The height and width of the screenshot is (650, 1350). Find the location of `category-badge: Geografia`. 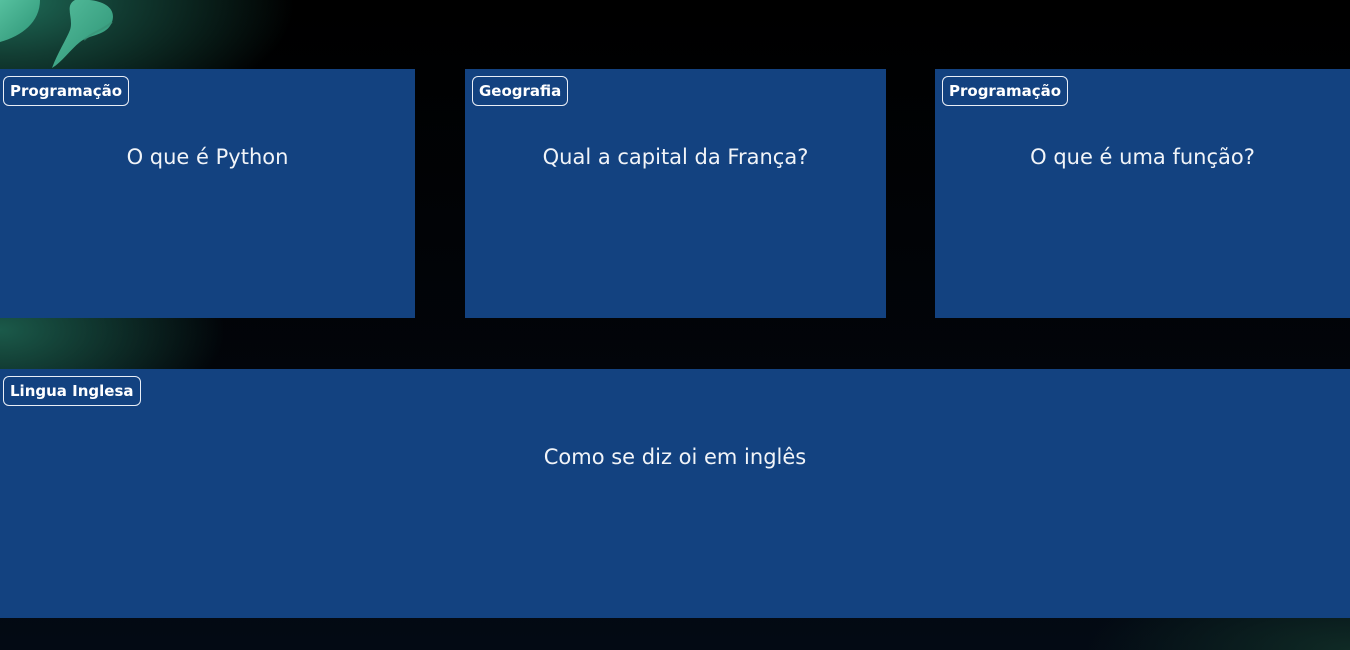

category-badge: Geografia is located at coordinates (520, 91).